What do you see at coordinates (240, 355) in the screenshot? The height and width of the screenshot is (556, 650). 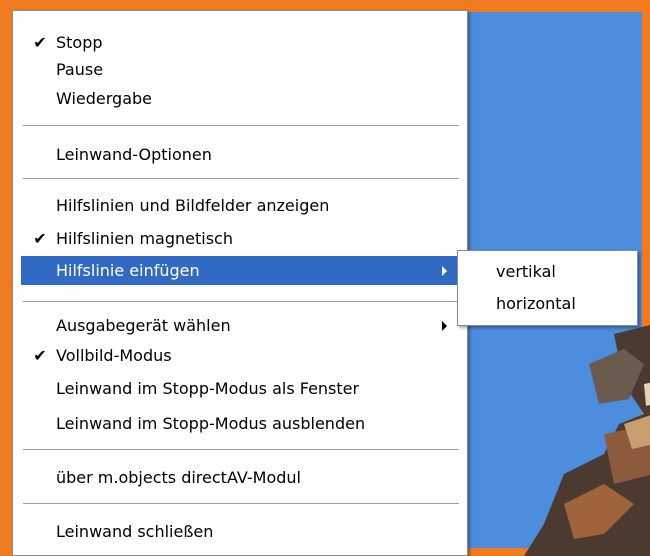 I see `menu-item-vollbild-modus: ✔ Vollbild-Modus` at bounding box center [240, 355].